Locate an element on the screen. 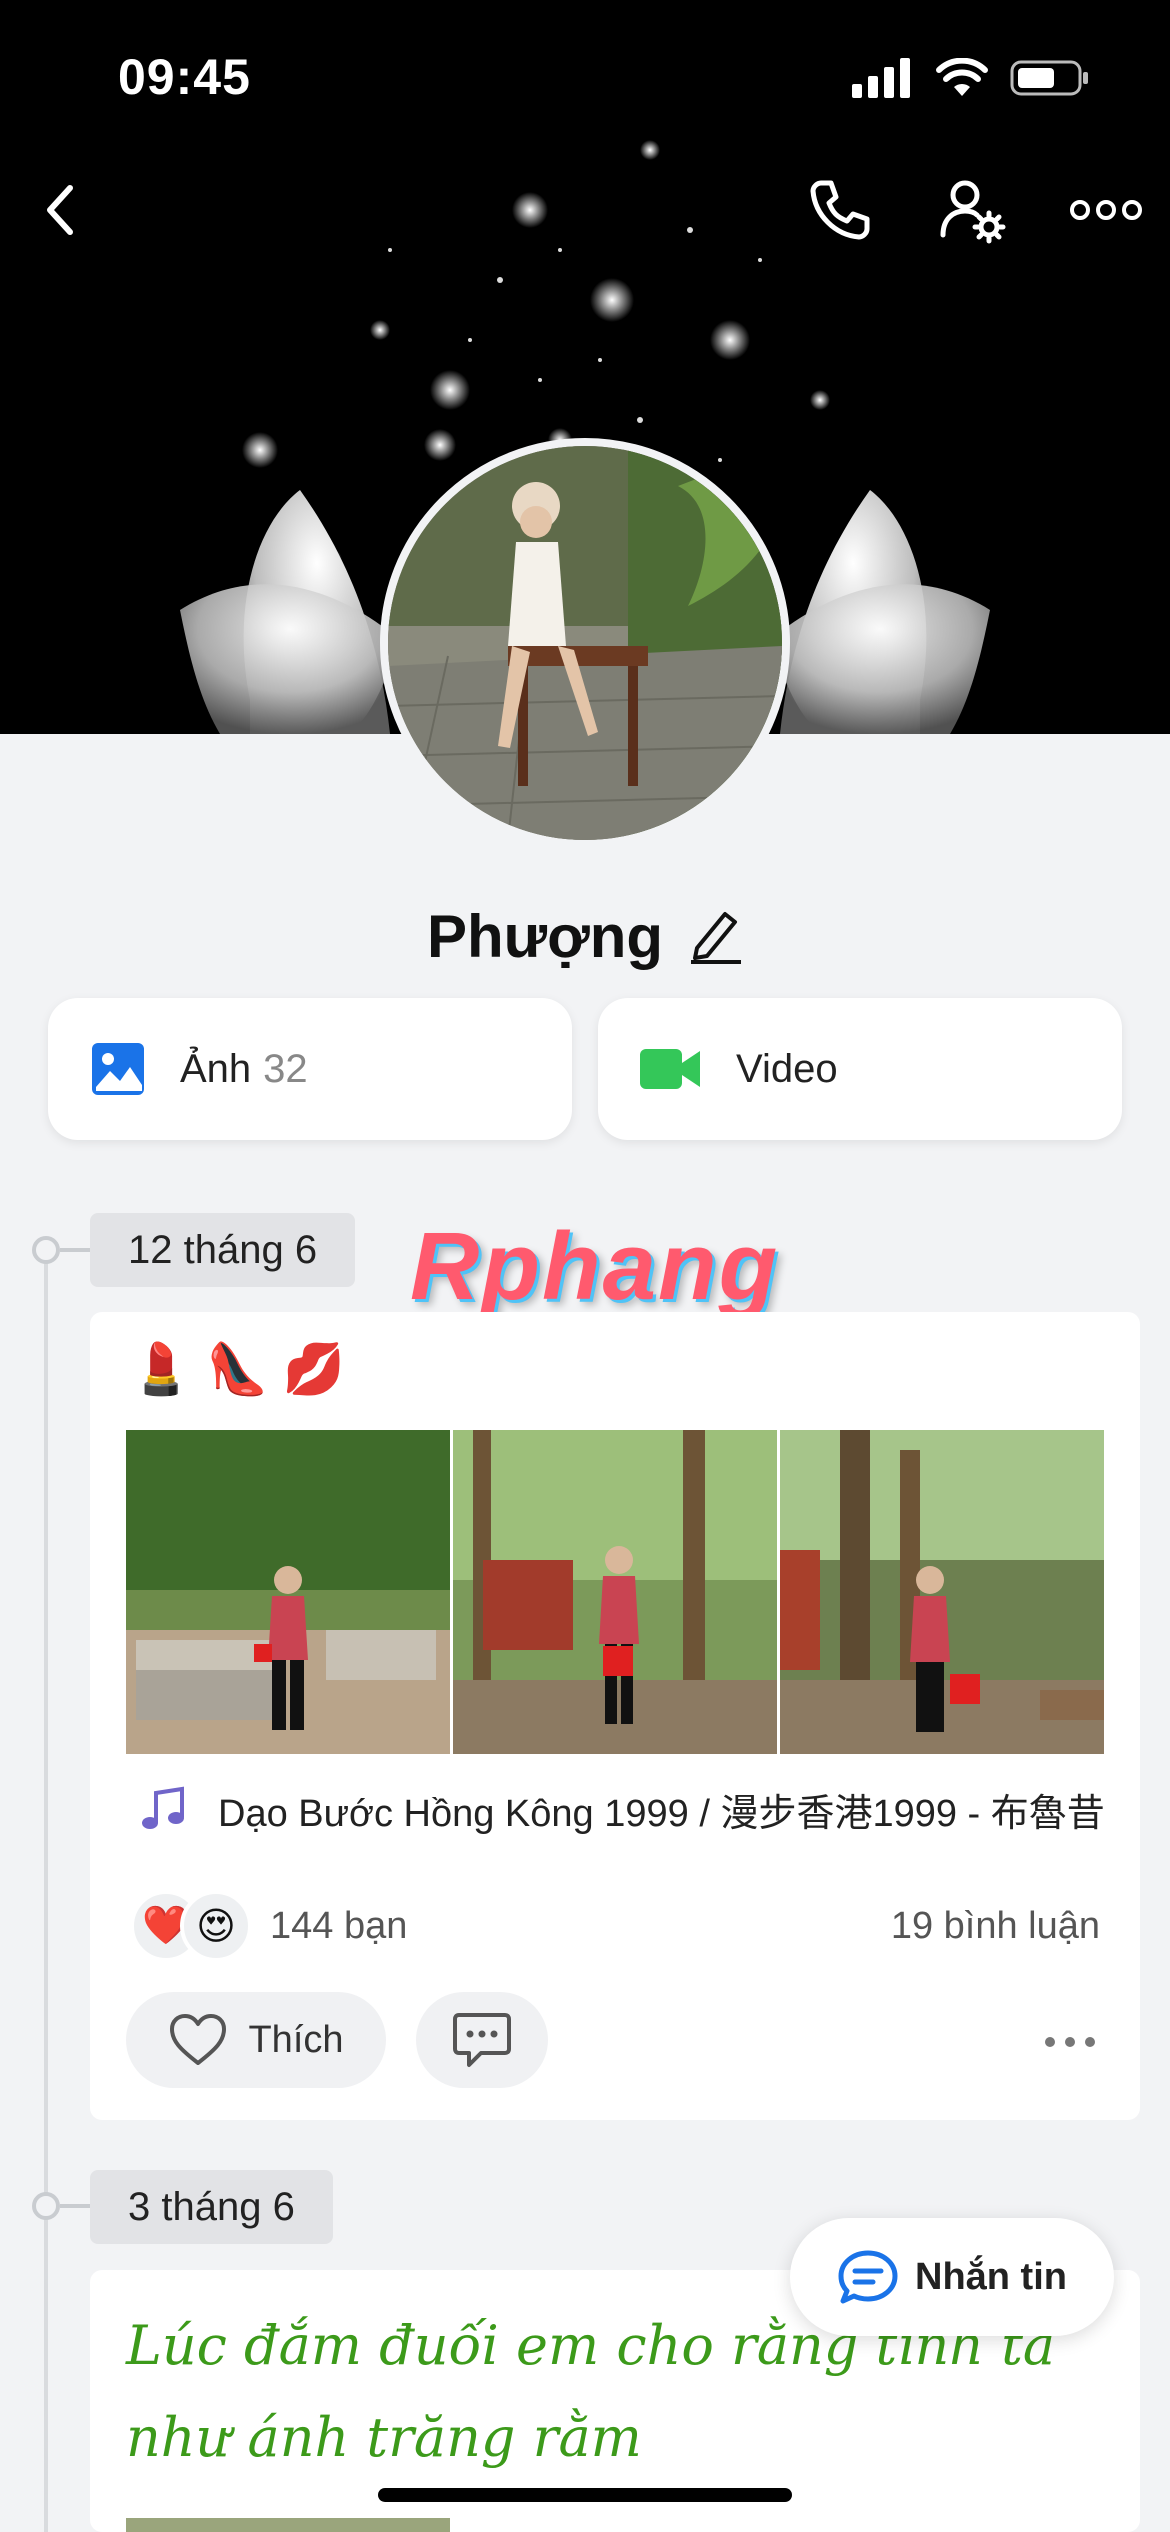 Image resolution: width=1170 pixels, height=2532 pixels. battery-icon is located at coordinates (1050, 80).